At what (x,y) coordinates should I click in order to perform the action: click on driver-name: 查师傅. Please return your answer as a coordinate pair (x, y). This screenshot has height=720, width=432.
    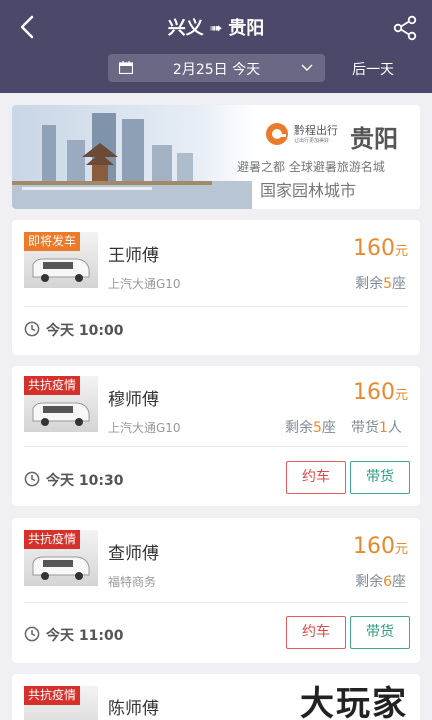
    Looking at the image, I should click on (133, 554).